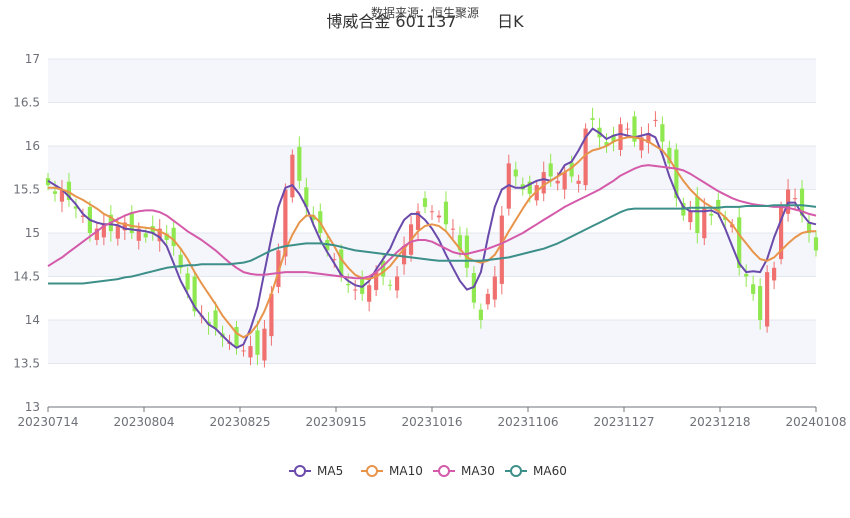  Describe the element at coordinates (32, 146) in the screenshot. I see `y-tick-label: 16` at that location.